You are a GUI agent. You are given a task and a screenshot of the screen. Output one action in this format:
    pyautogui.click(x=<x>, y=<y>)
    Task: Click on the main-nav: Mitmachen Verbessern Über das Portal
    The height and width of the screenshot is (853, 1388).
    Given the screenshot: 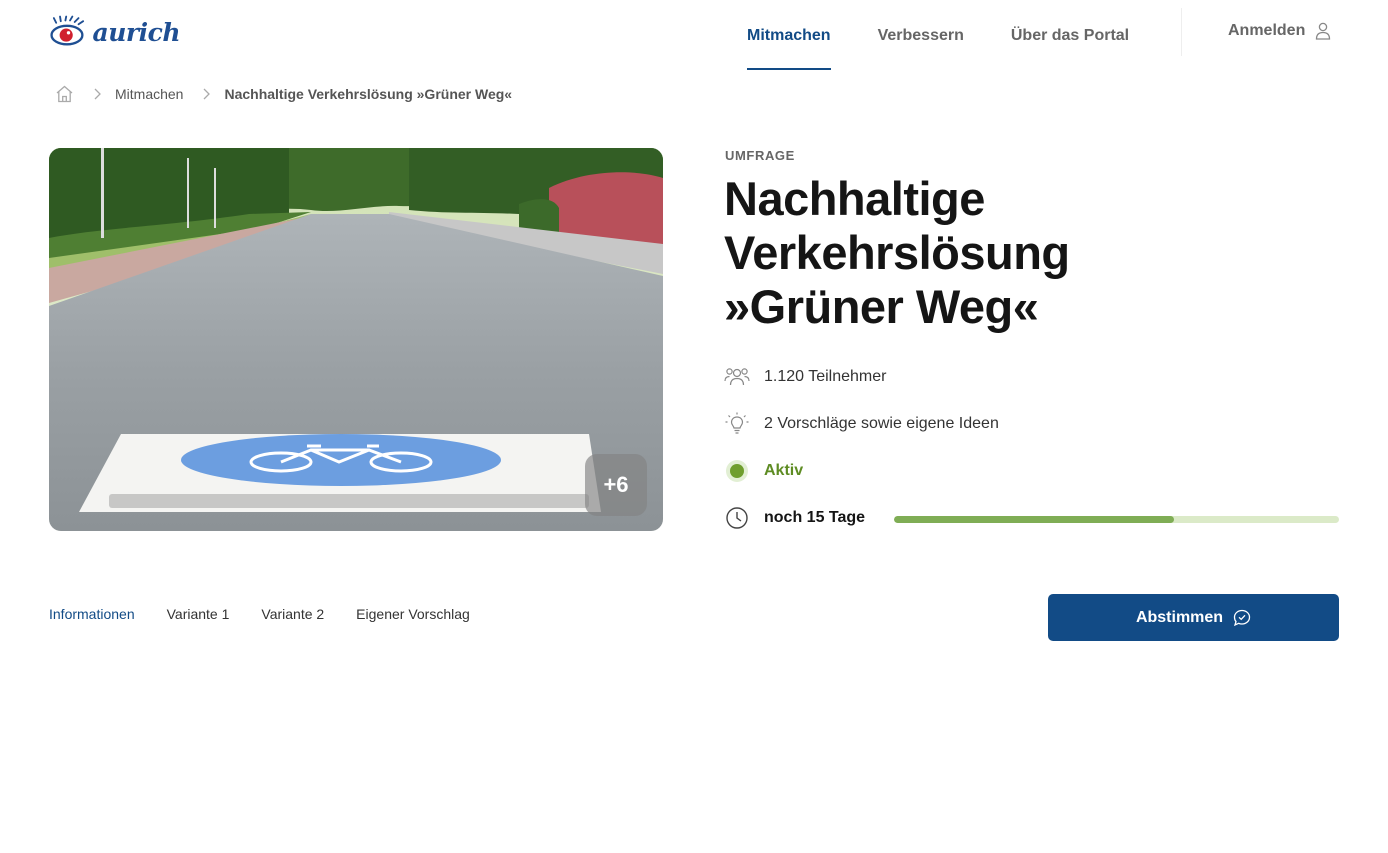 What is the action you would take?
    pyautogui.click(x=929, y=36)
    